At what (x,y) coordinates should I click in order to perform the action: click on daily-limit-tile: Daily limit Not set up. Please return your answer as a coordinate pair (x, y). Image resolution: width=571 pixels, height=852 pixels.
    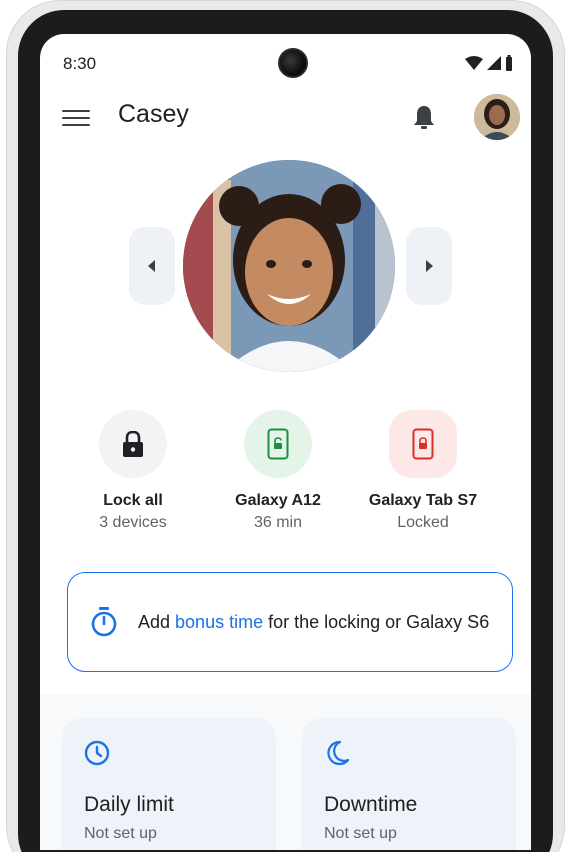
    Looking at the image, I should click on (169, 784).